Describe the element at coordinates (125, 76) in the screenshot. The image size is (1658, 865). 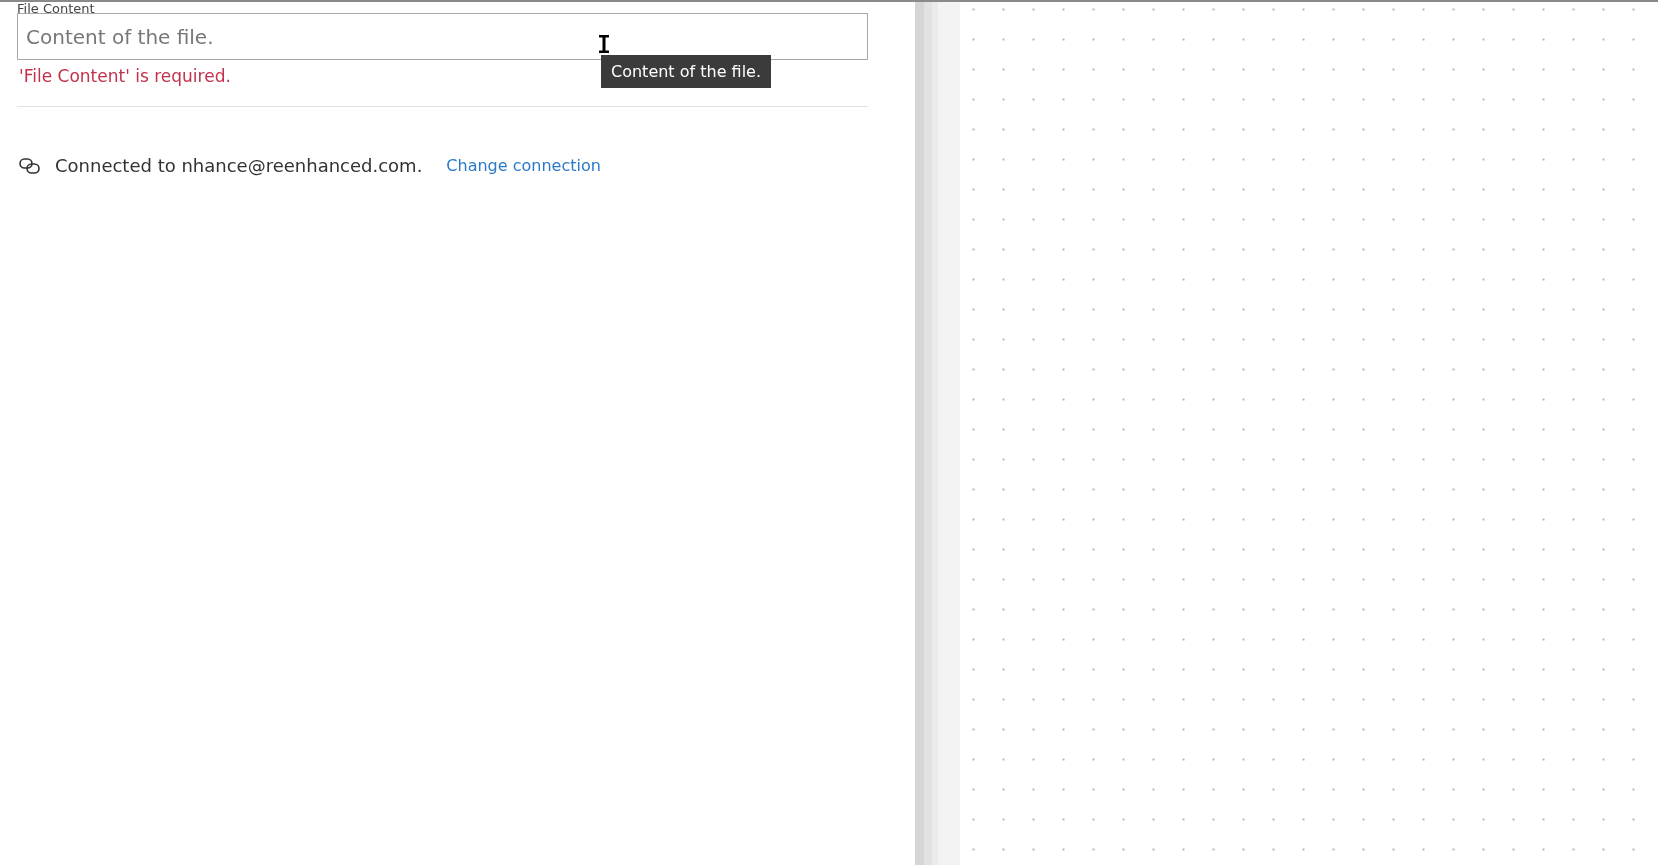
I see `error-message: 'File Content' is required.` at that location.